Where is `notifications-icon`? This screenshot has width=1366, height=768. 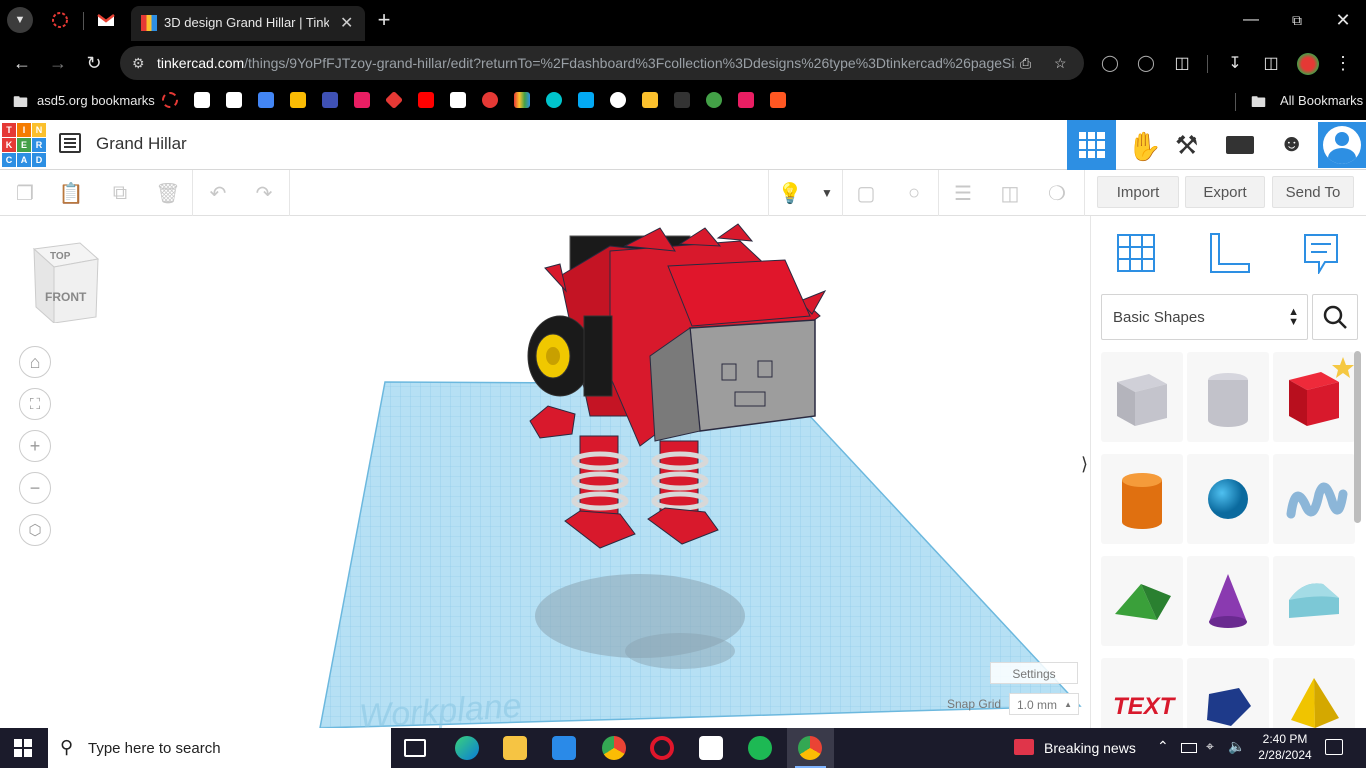 notifications-icon is located at coordinates (1334, 747).